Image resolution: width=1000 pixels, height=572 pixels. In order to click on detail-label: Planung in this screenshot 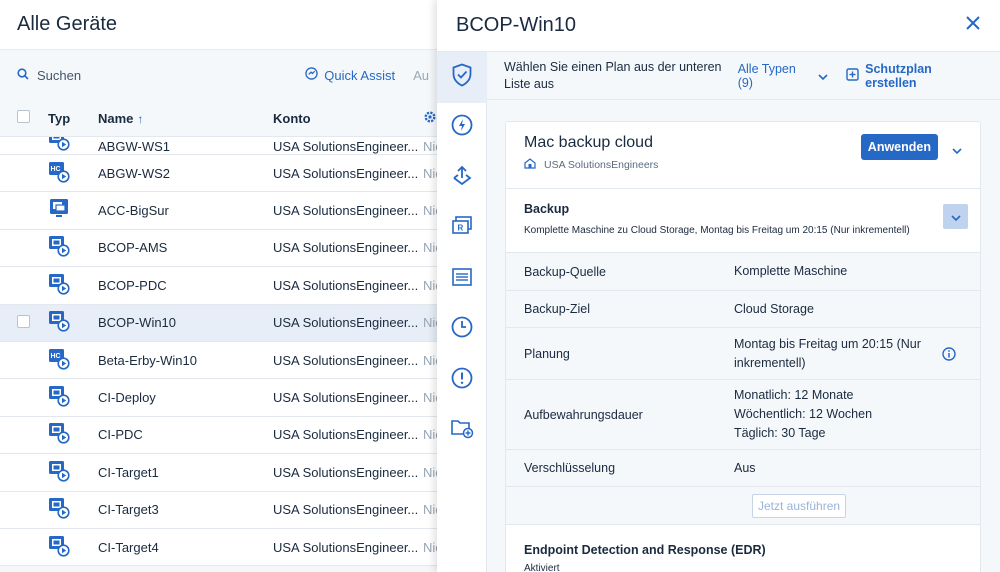, I will do `click(547, 353)`.